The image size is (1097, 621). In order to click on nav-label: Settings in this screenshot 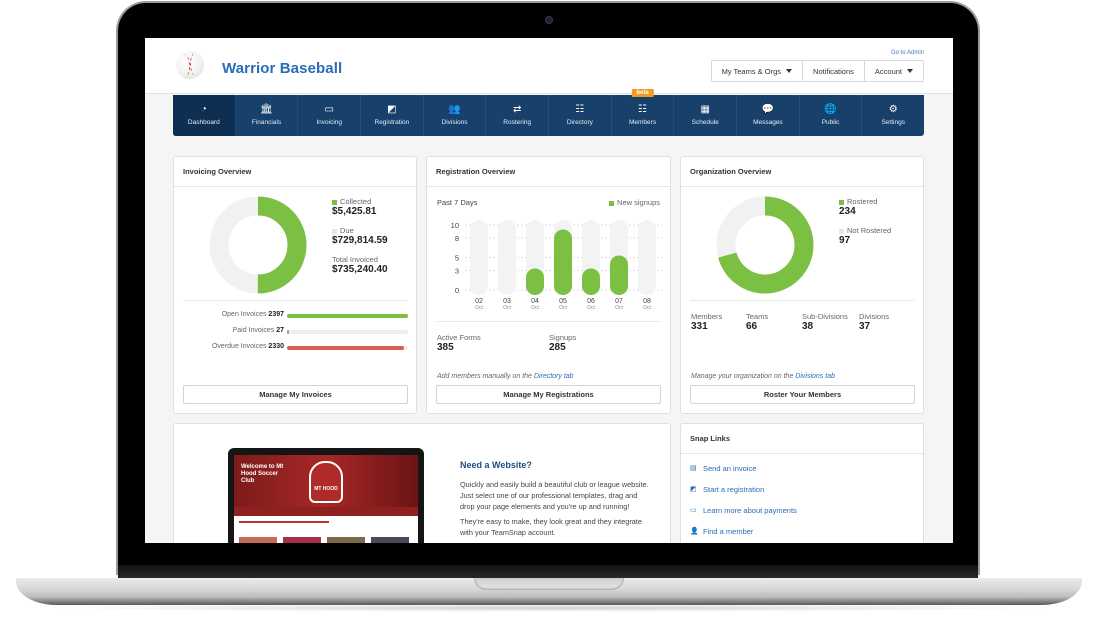, I will do `click(893, 122)`.